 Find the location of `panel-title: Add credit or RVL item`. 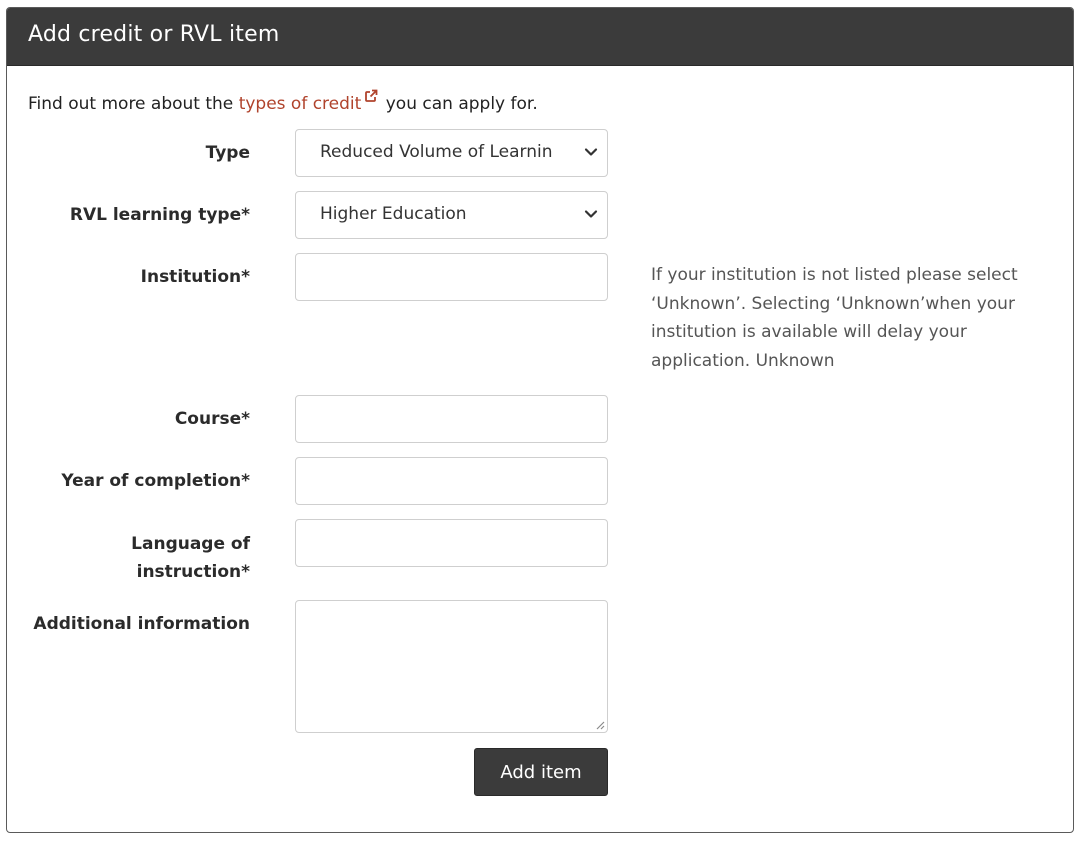

panel-title: Add credit or RVL item is located at coordinates (154, 34).